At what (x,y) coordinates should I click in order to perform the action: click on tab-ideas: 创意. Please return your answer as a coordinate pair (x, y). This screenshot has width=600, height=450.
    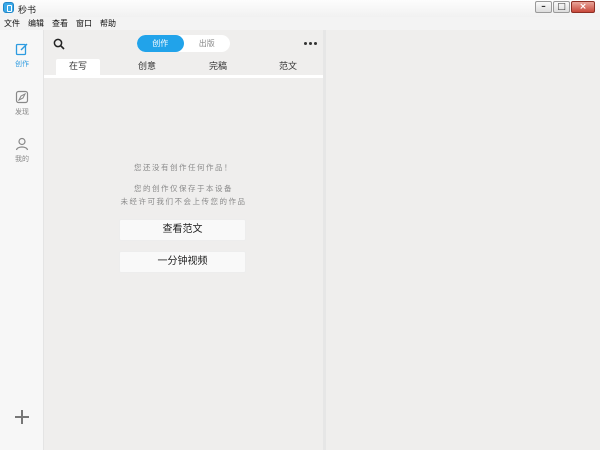
    Looking at the image, I should click on (147, 67).